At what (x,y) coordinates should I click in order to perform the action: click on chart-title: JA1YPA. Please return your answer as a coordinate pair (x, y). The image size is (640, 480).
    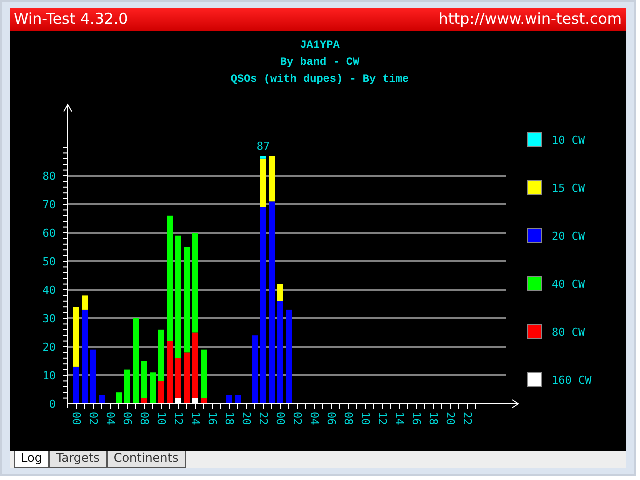
    Looking at the image, I should click on (320, 46).